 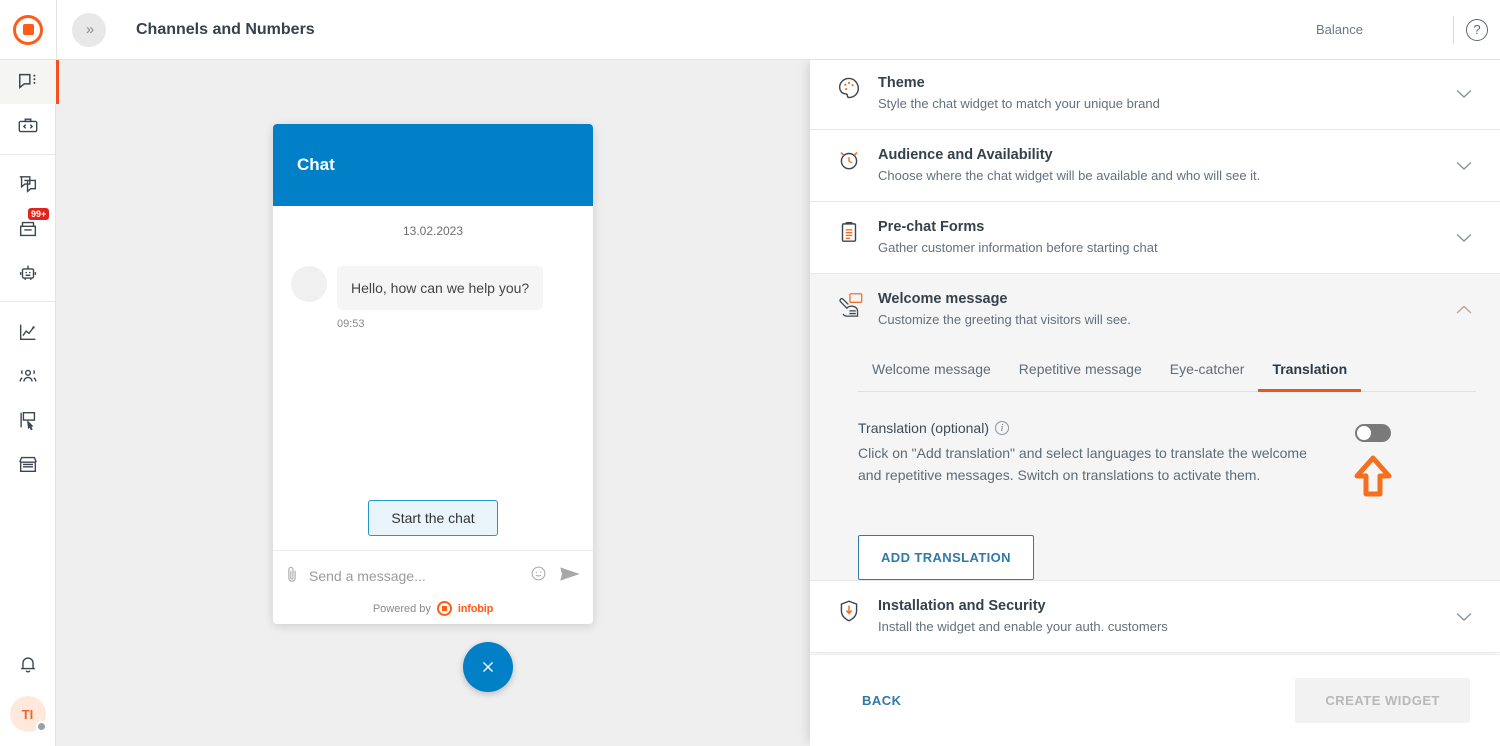 I want to click on balance-label: Balance, so click(x=1339, y=29).